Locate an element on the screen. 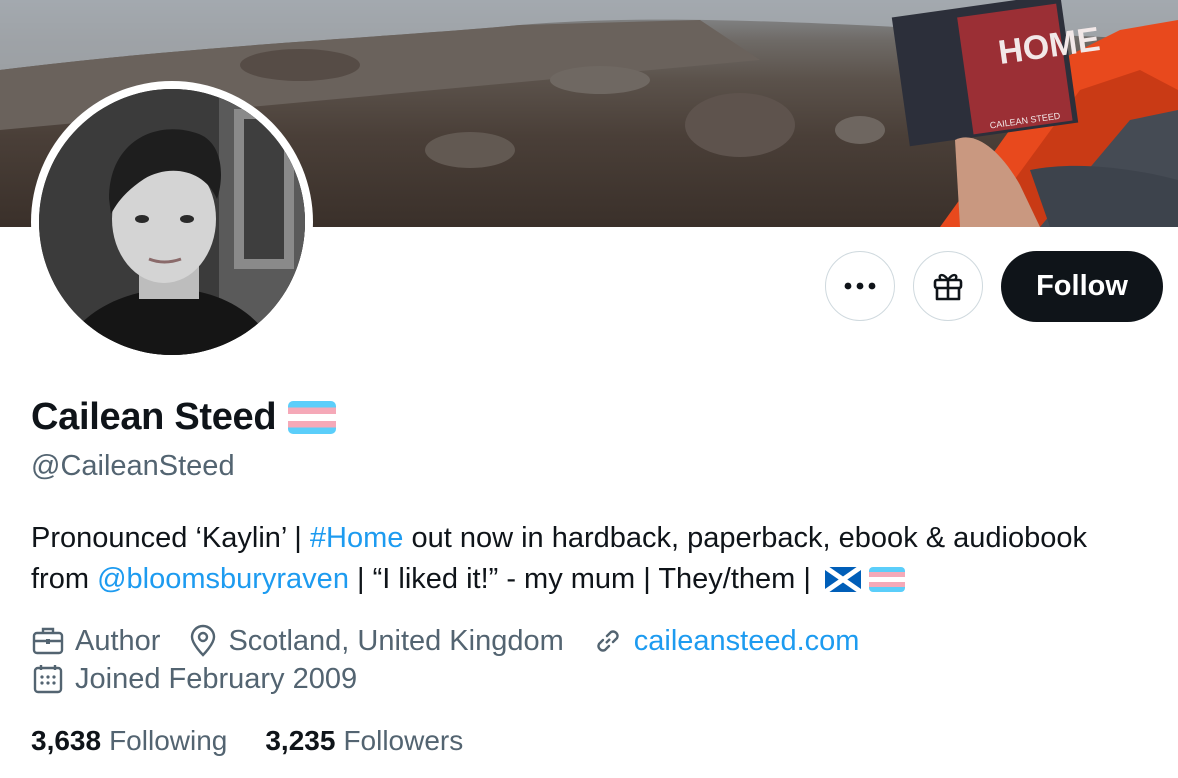 This screenshot has height=778, width=1178. followers-label: Followers is located at coordinates (403, 740).